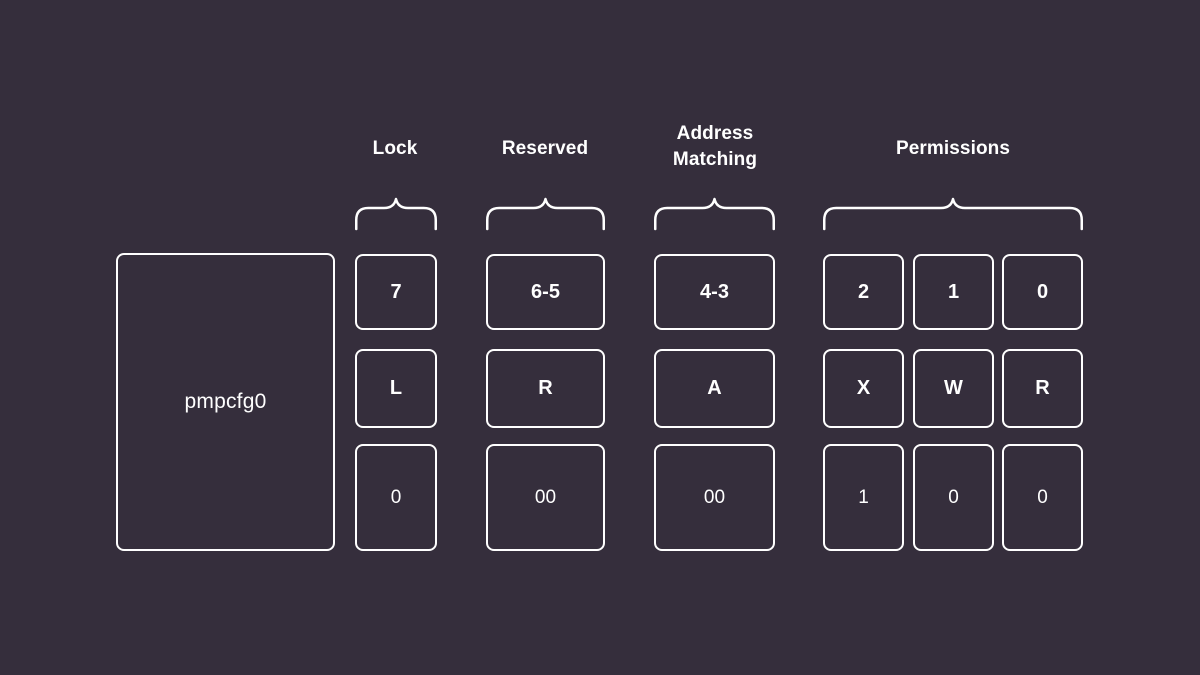 The image size is (1200, 675). What do you see at coordinates (396, 214) in the screenshot?
I see `brace-lock` at bounding box center [396, 214].